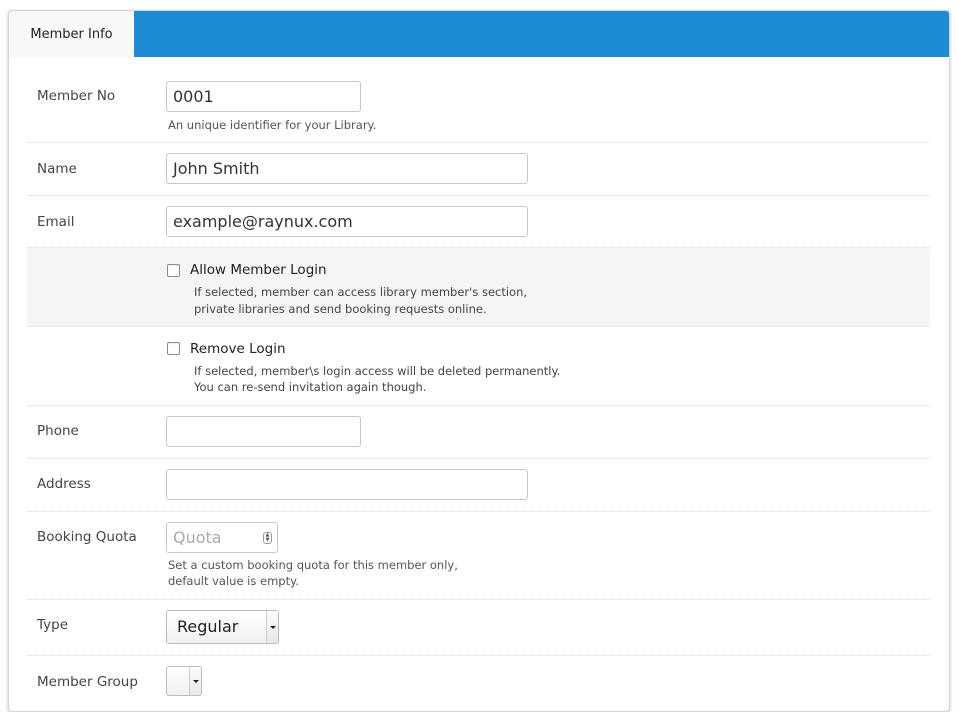  I want to click on phone-label: Phone, so click(58, 431).